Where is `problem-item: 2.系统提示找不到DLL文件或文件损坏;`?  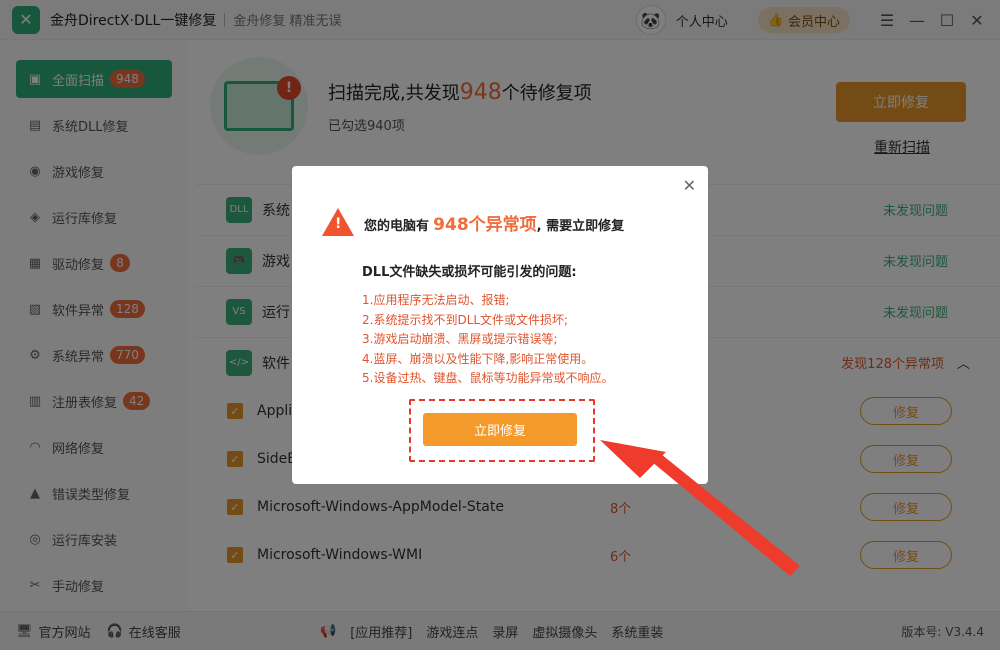
problem-item: 2.系统提示找不到DLL文件或文件损坏; is located at coordinates (465, 319).